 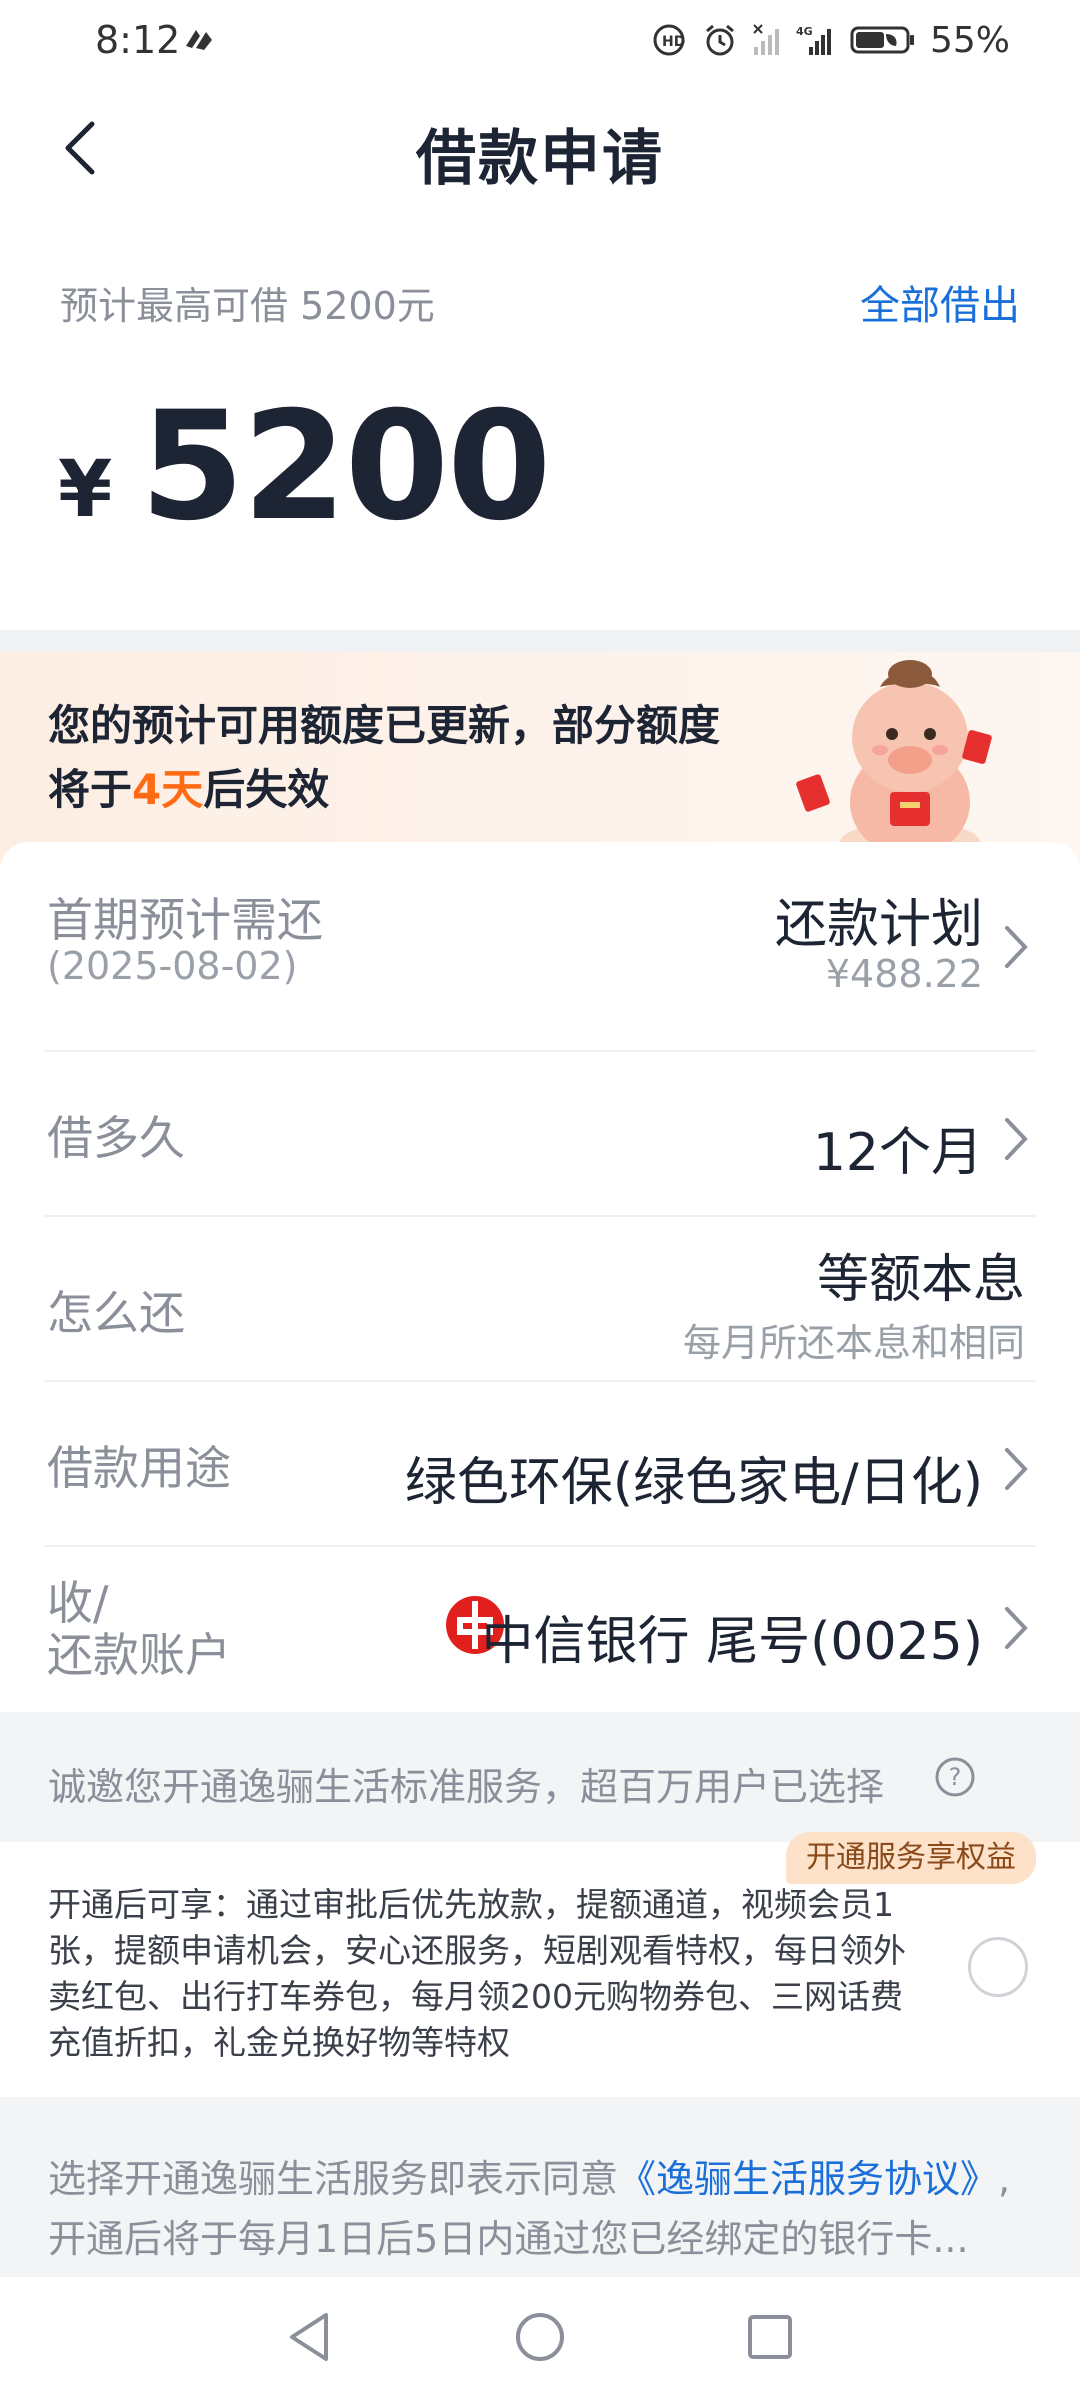 I want to click on service-invite-bar: 诚邀您开通逸骊生活标准服务，超百万用户已选择 ?, so click(x=540, y=1777).